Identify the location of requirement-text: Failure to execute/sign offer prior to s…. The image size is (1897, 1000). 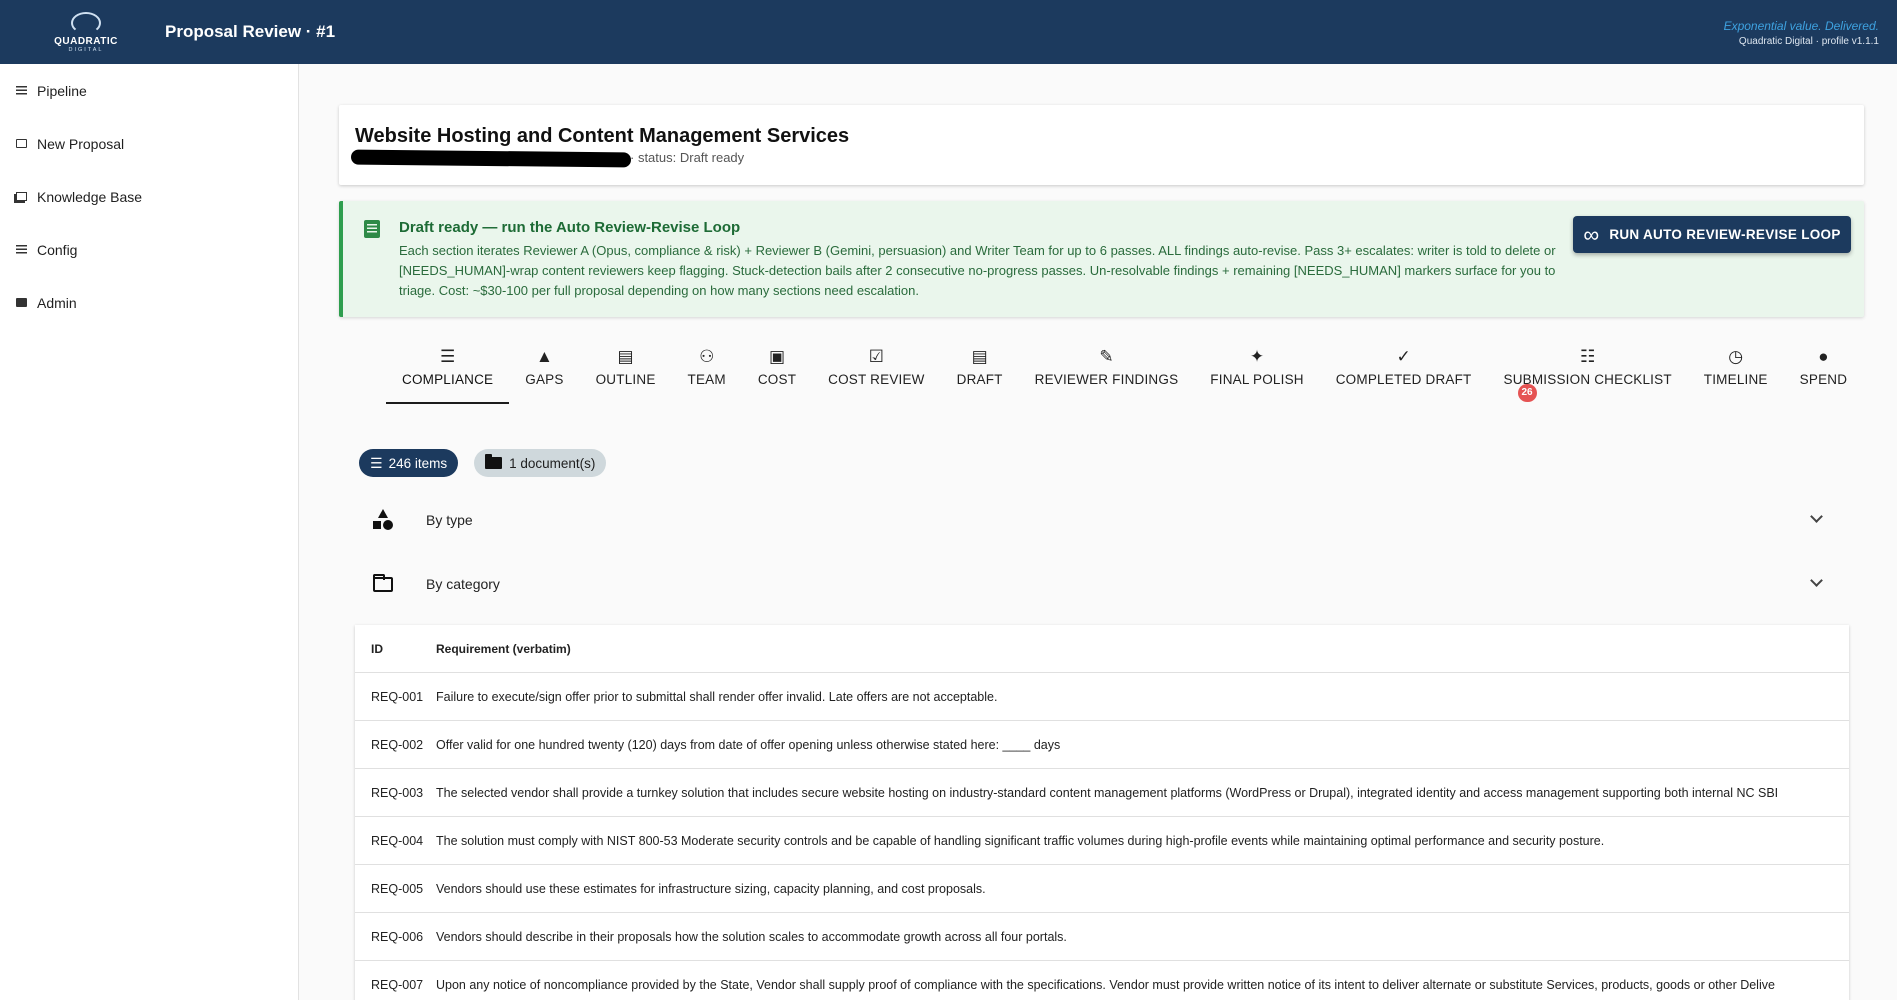
(717, 696).